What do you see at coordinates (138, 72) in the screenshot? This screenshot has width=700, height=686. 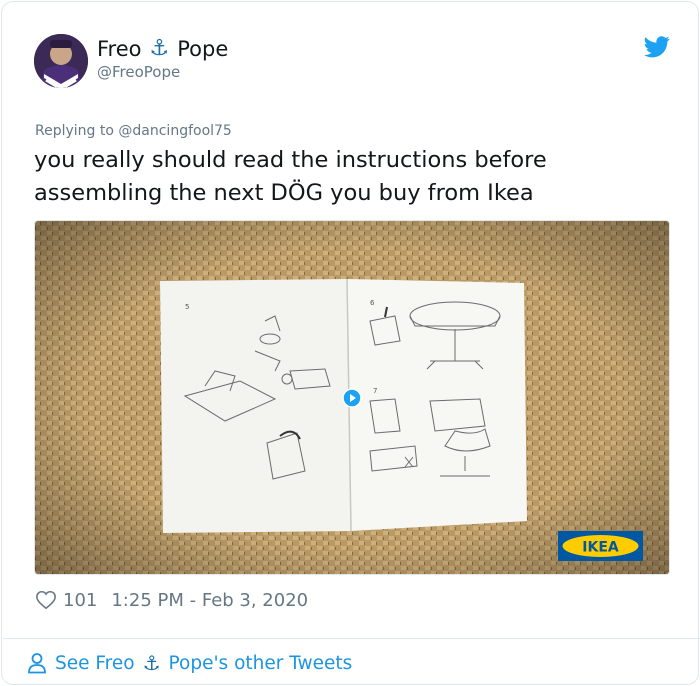 I see `author-handle: @FreoPope` at bounding box center [138, 72].